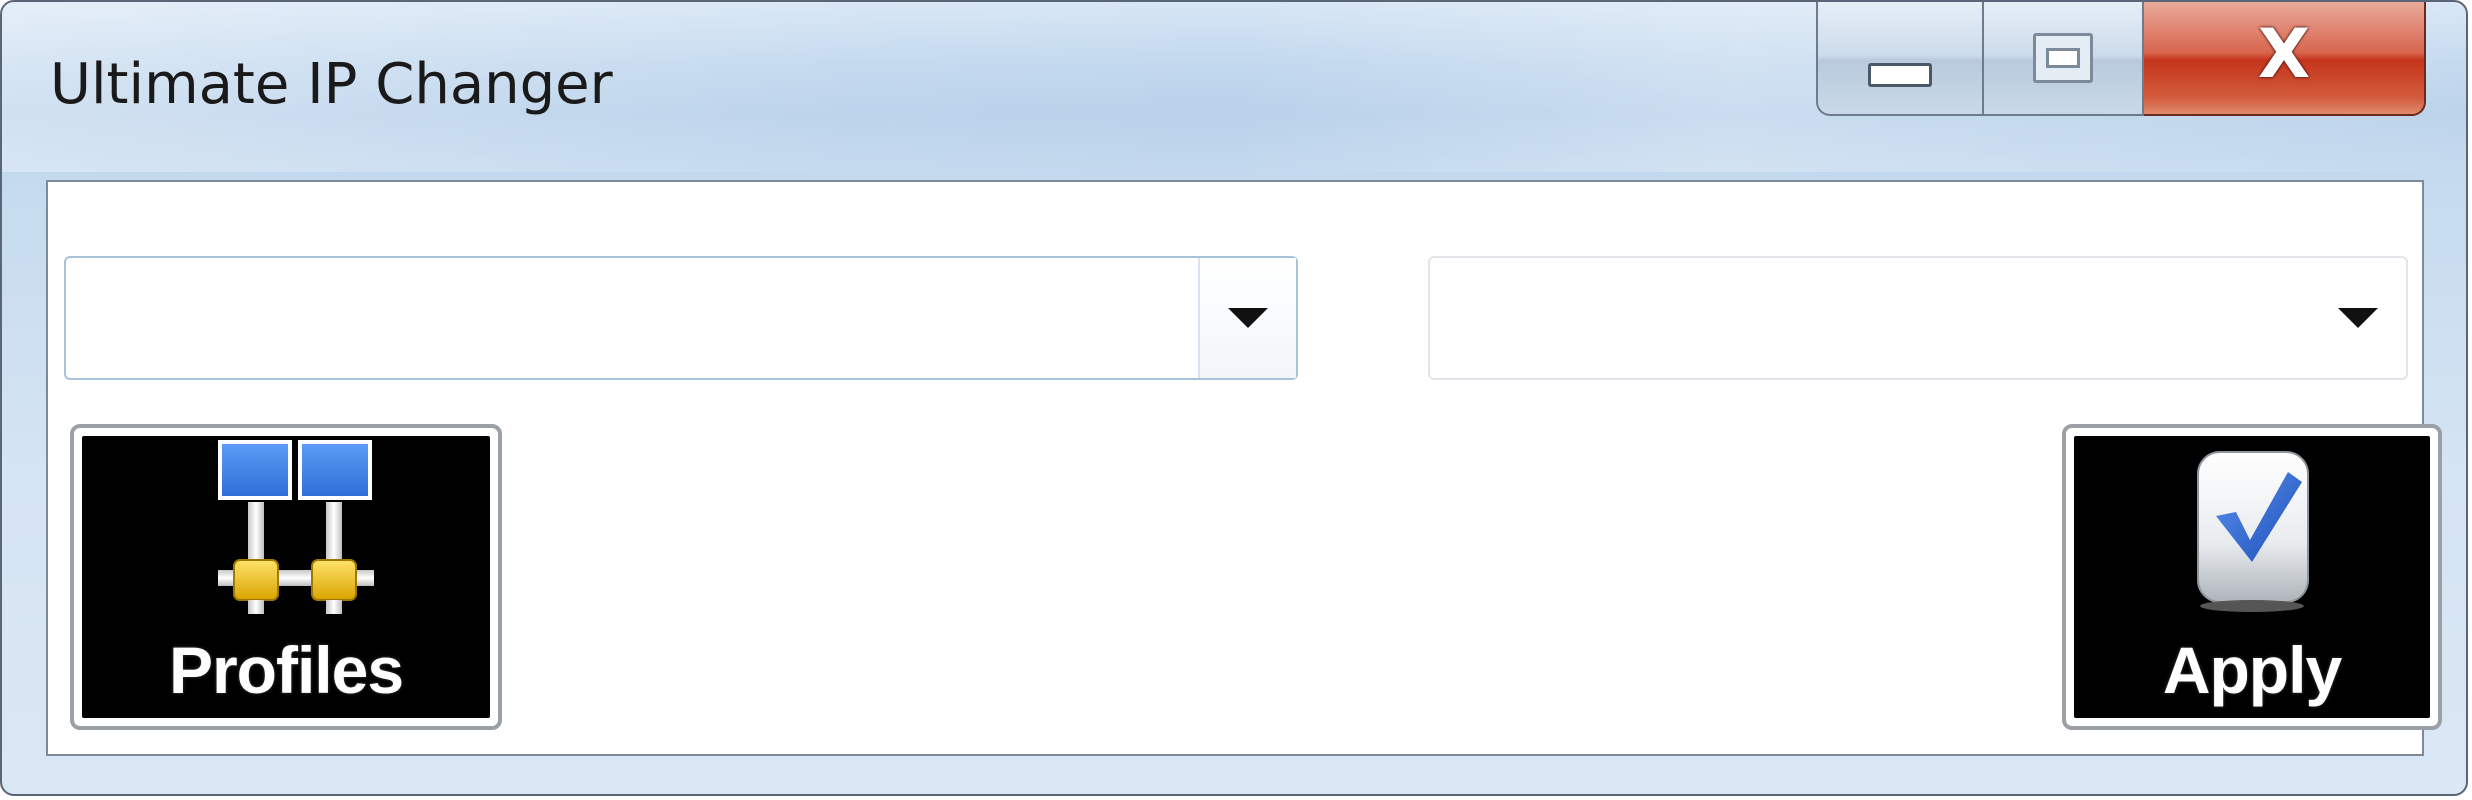 The width and height of the screenshot is (2472, 800). I want to click on caption-buttons: X, so click(2121, 61).